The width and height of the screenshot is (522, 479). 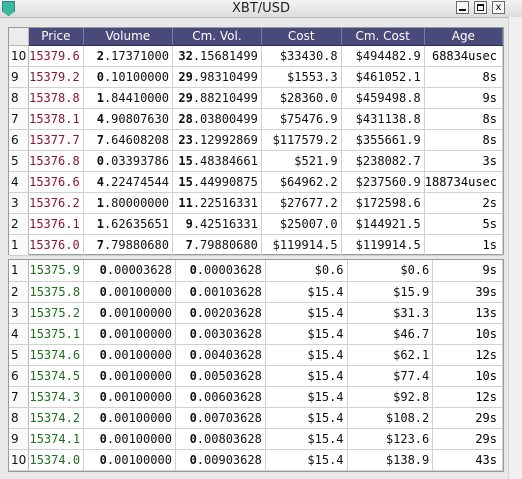 What do you see at coordinates (185, 160) in the screenshot?
I see `cm-vol-int: 15` at bounding box center [185, 160].